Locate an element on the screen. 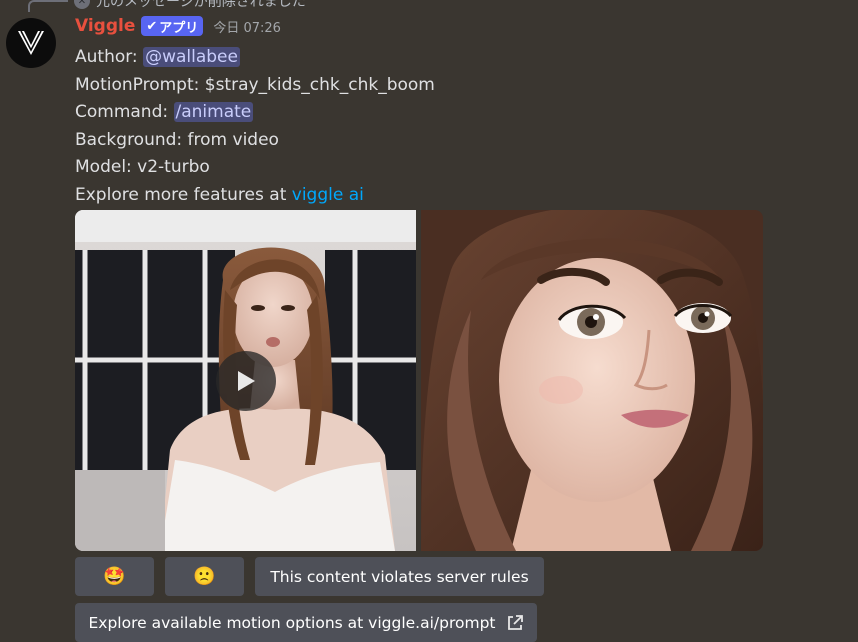 This screenshot has height=642, width=858. command-mention: /animate is located at coordinates (213, 112).